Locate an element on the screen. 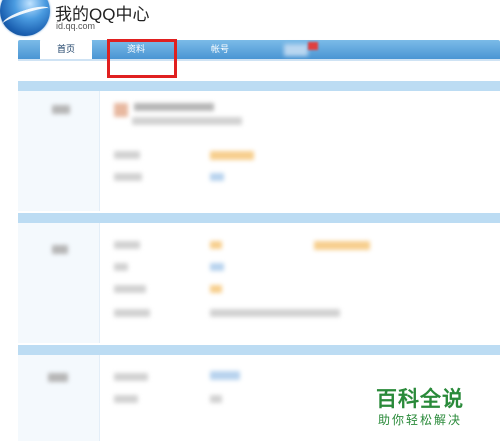  tab-account: 帐号 is located at coordinates (220, 49).